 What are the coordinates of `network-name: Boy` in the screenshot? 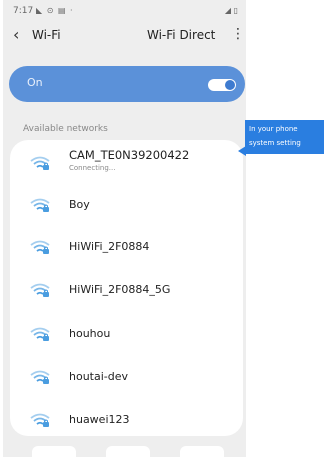 It's located at (79, 204).